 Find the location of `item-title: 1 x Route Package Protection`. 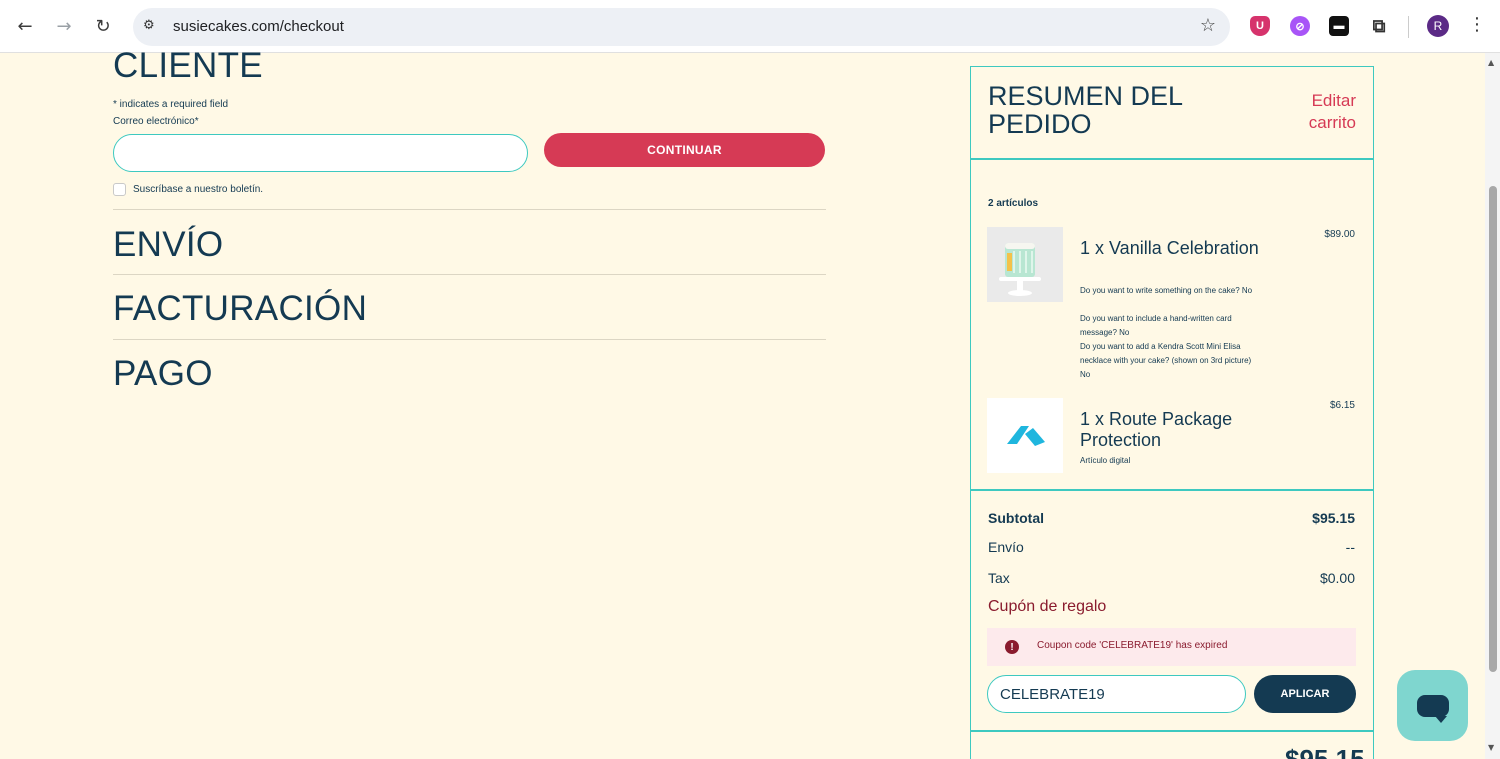

item-title: 1 x Route Package Protection is located at coordinates (1156, 429).